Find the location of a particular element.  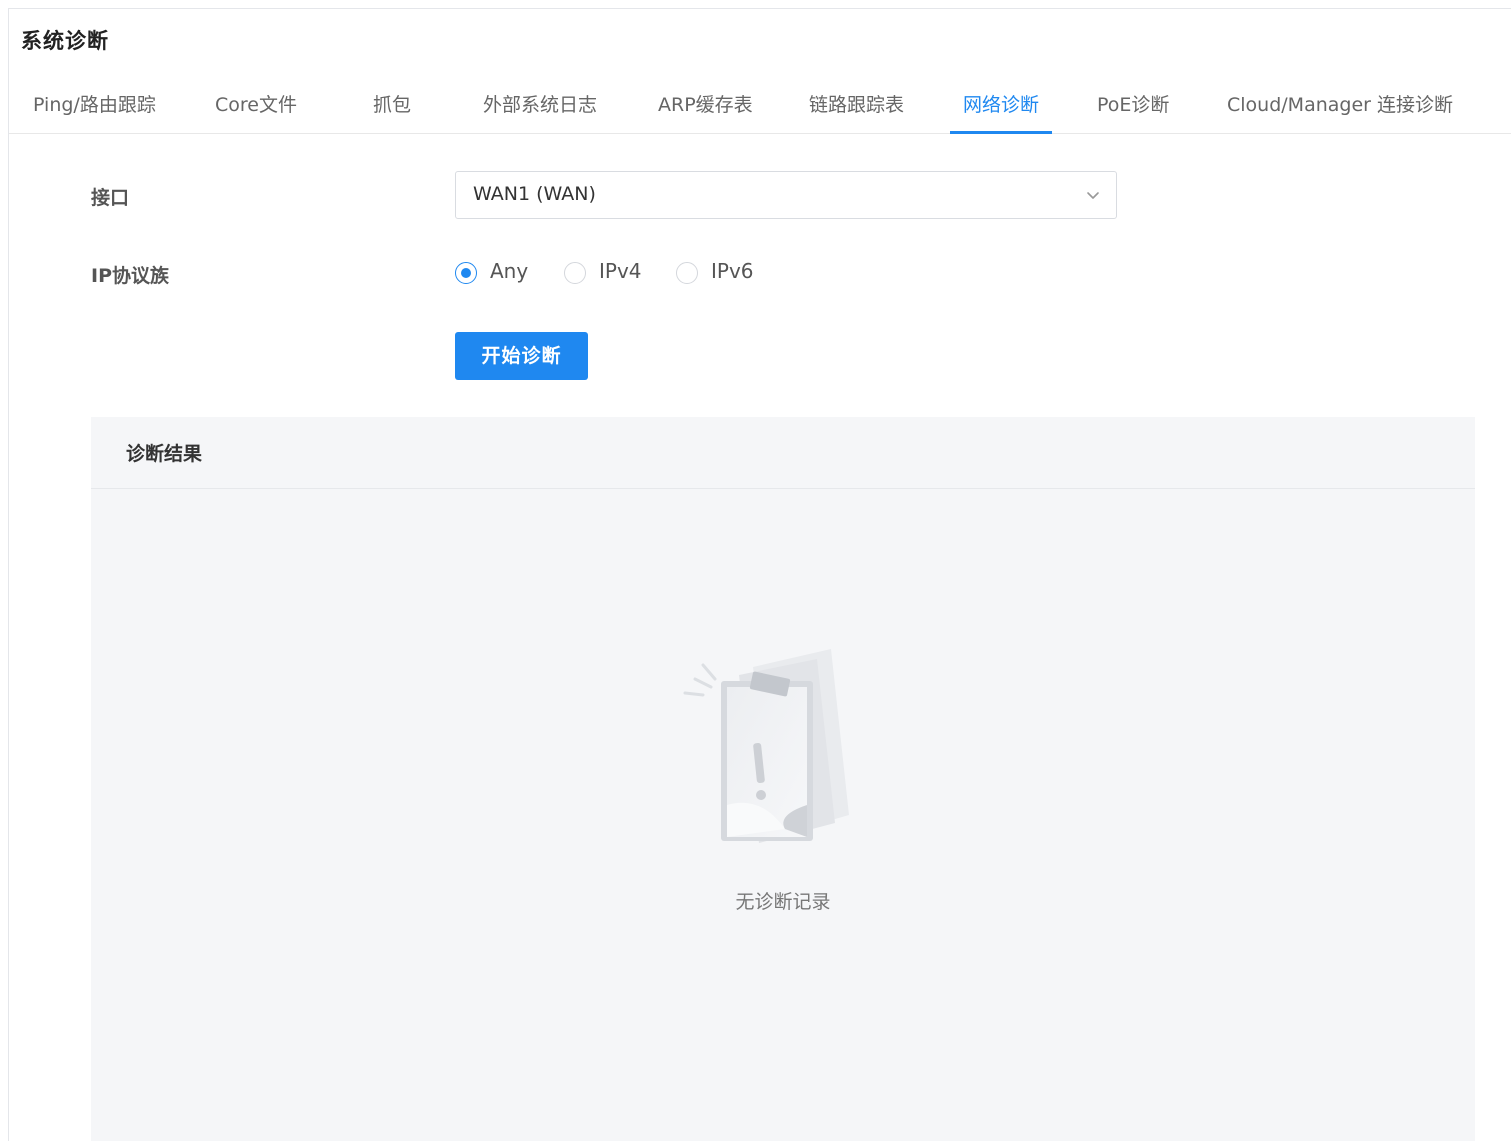

radio-label: IPv4 is located at coordinates (620, 271).